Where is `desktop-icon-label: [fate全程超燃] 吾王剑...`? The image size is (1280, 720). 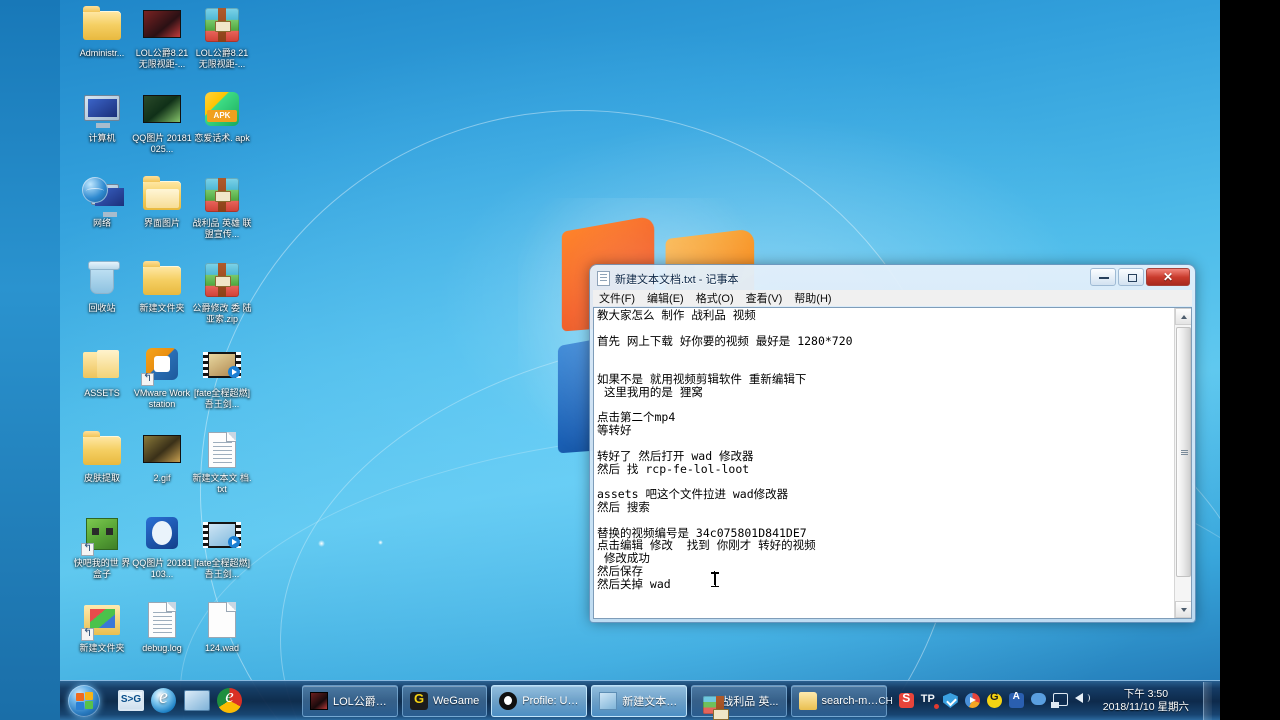
desktop-icon-label: [fate全程超燃] 吾王剑... is located at coordinates (221, 398).